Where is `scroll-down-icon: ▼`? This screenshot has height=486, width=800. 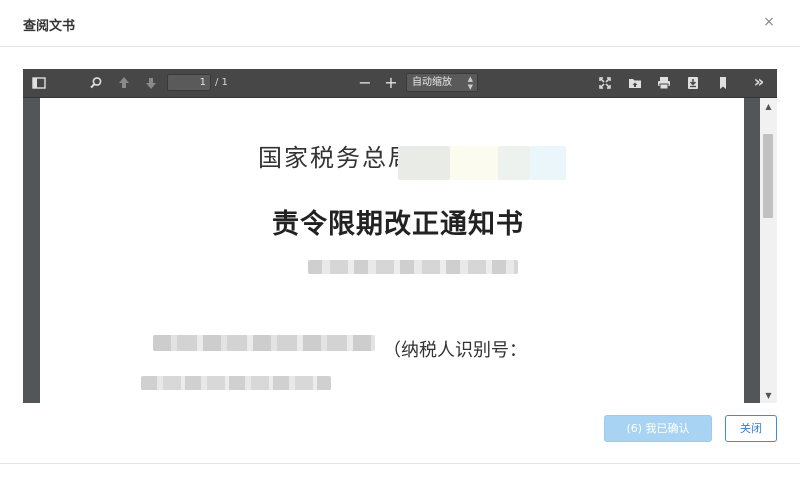 scroll-down-icon: ▼ is located at coordinates (768, 396).